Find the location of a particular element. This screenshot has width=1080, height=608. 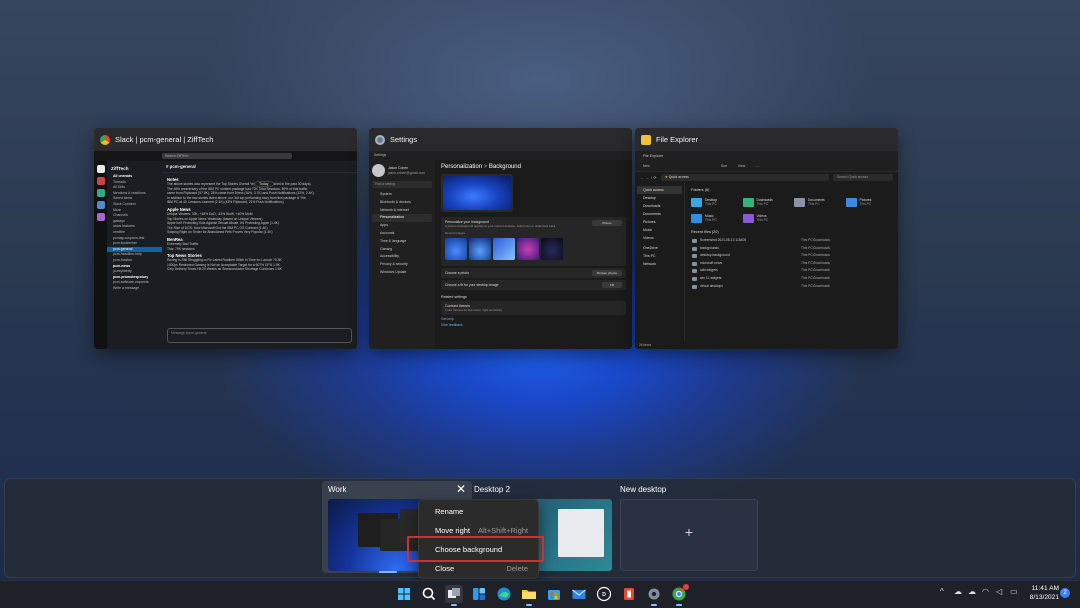

get-help-link: Get help is located at coordinates (447, 319).